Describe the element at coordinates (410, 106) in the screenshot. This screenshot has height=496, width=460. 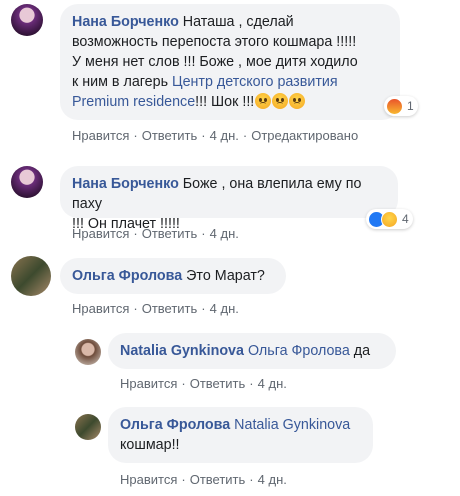
I see `reaction-count: 1` at that location.